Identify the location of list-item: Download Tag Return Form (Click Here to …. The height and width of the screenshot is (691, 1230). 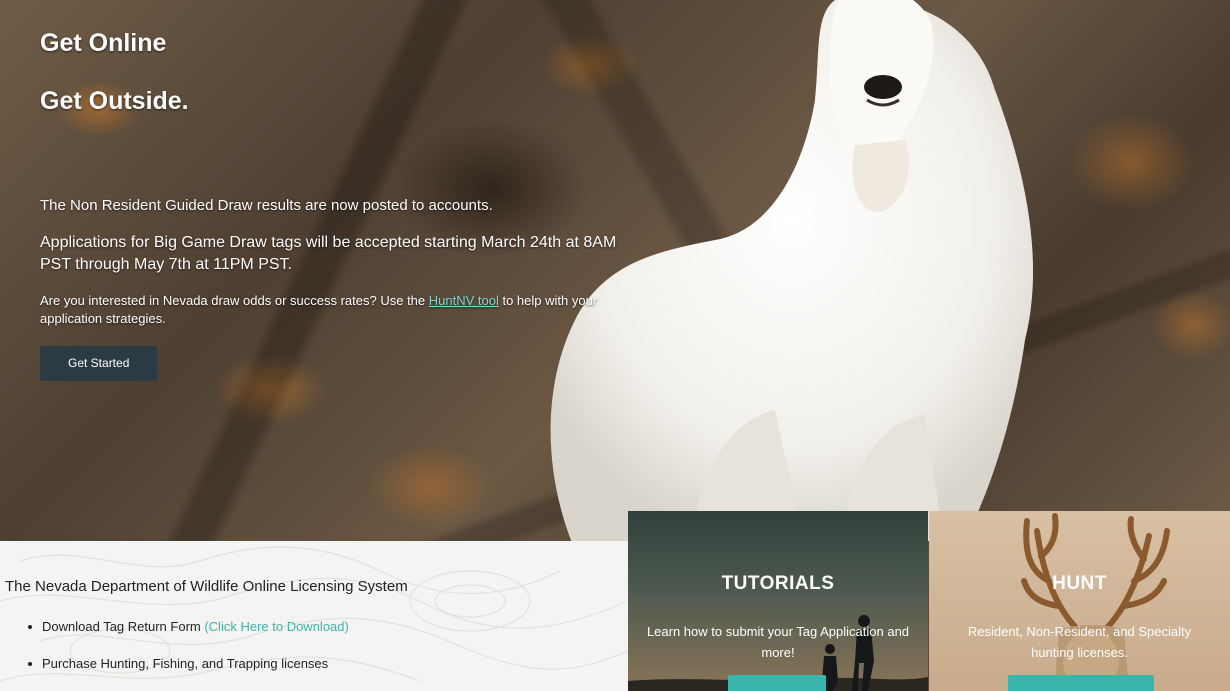
(188, 626).